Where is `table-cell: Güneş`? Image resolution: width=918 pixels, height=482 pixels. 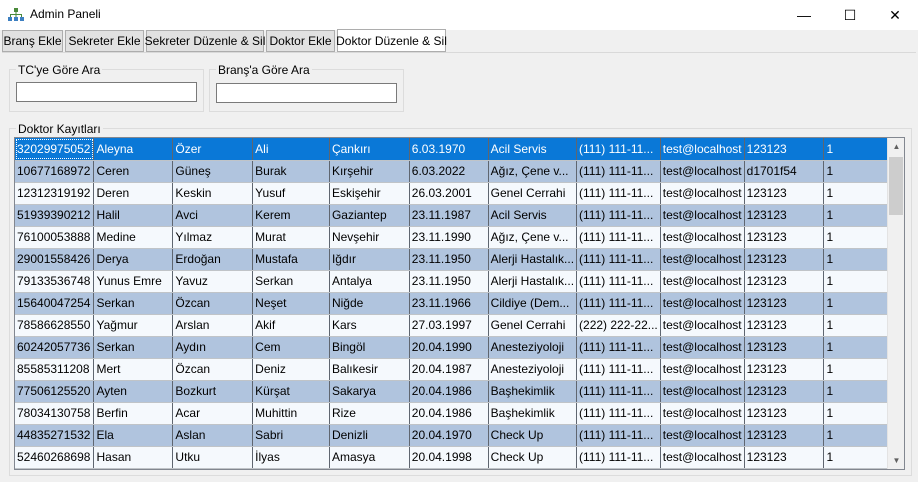 table-cell: Güneş is located at coordinates (213, 171).